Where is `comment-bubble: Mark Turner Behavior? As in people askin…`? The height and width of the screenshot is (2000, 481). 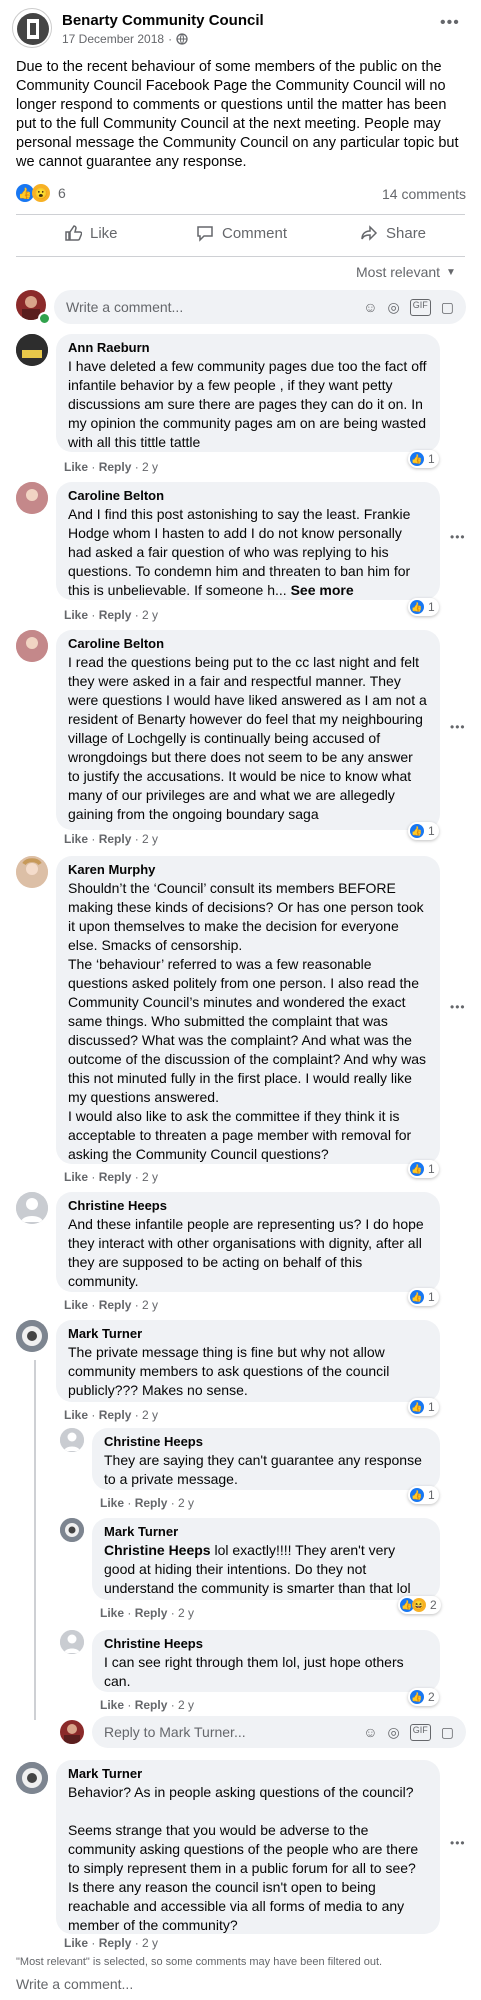 comment-bubble: Mark Turner Behavior? As in people askin… is located at coordinates (248, 1847).